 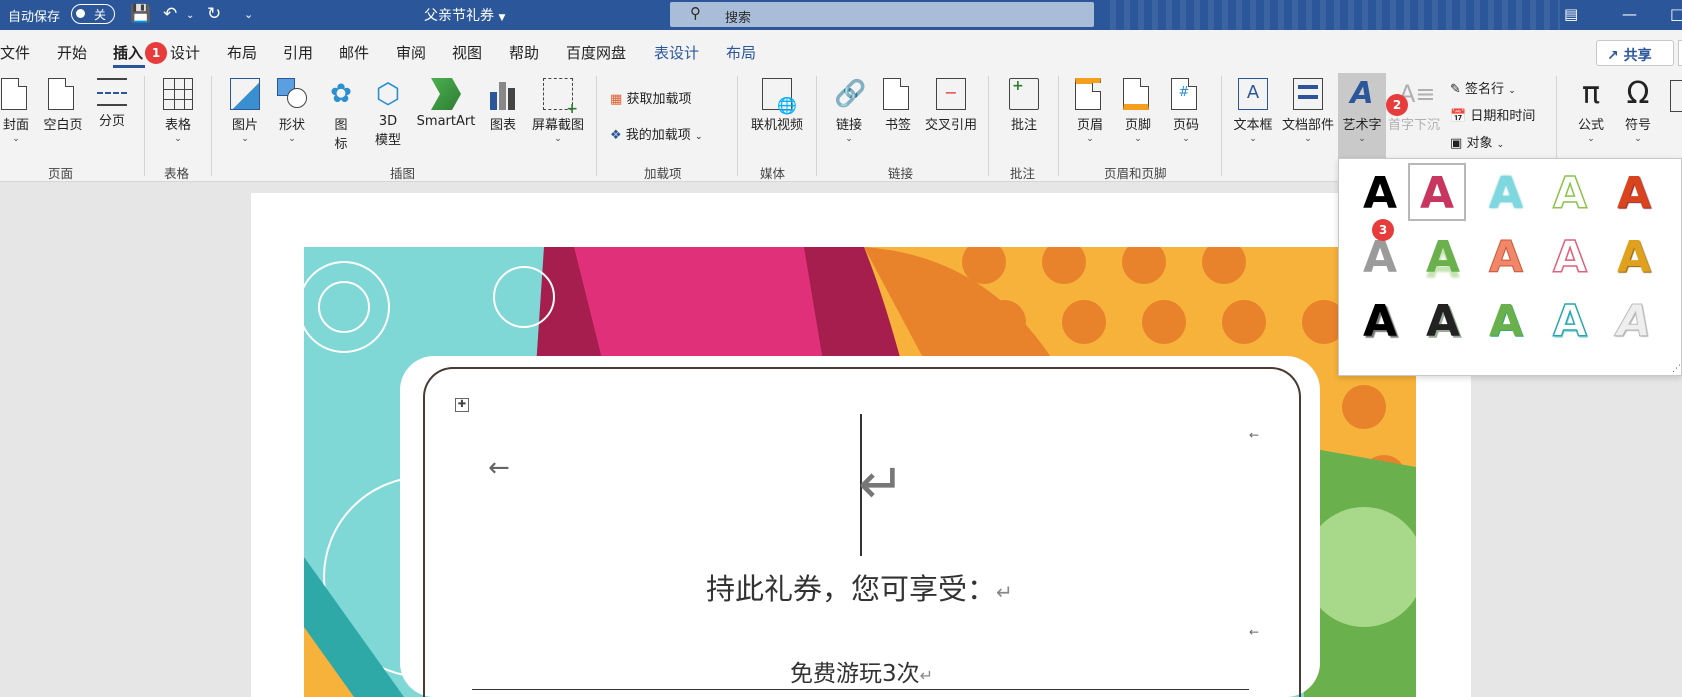 I want to click on textbox-button: A 文本框 ⌄, so click(x=1253, y=111).